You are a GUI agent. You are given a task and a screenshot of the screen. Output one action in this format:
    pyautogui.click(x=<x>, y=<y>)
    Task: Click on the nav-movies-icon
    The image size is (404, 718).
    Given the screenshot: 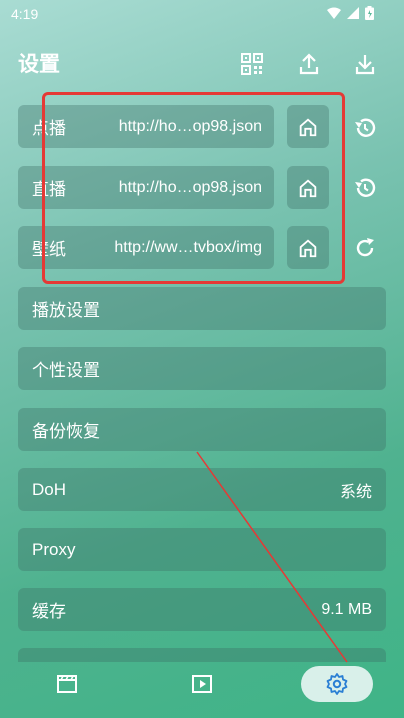 What is the action you would take?
    pyautogui.click(x=67, y=684)
    